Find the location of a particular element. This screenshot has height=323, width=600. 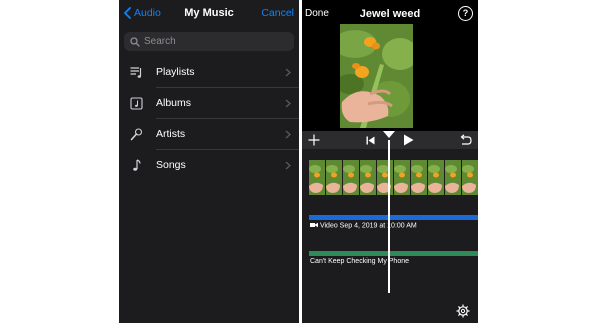

undo-icon is located at coordinates (465, 140).